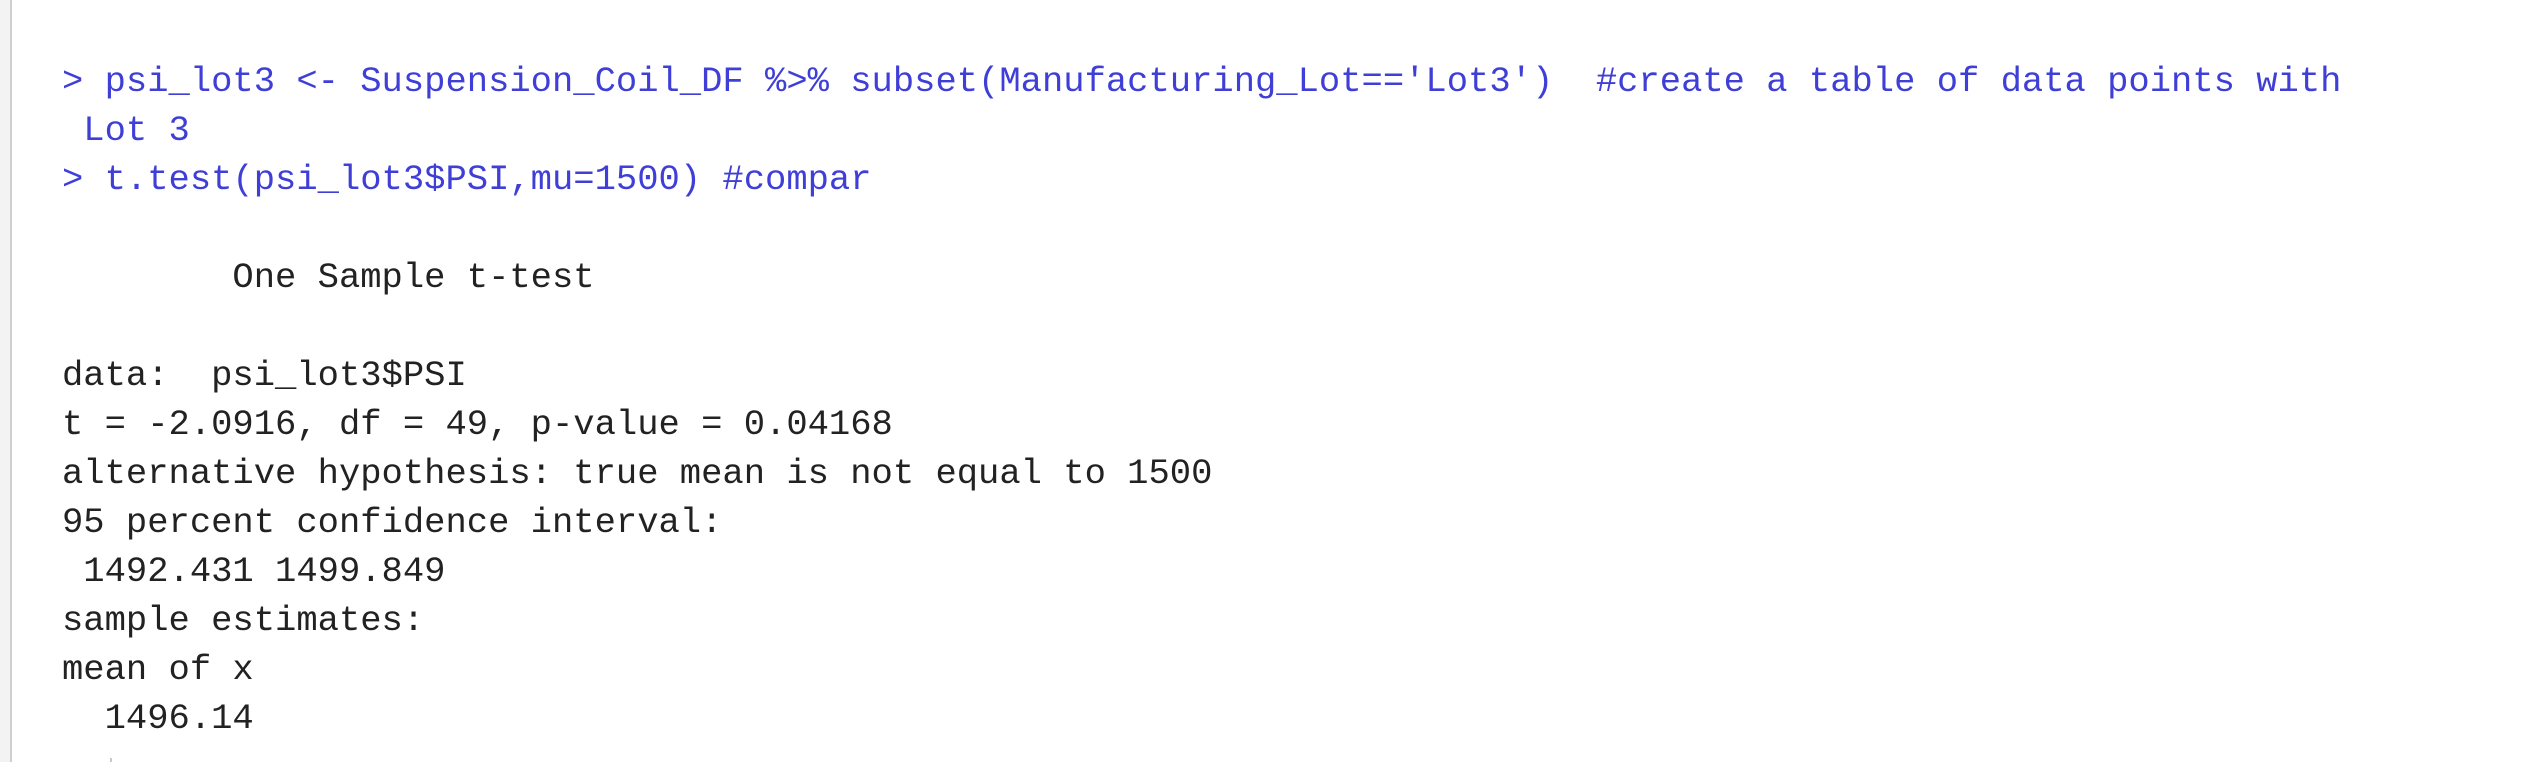 The image size is (2541, 762). Describe the element at coordinates (158, 669) in the screenshot. I see `console-output-line: mean of x` at that location.